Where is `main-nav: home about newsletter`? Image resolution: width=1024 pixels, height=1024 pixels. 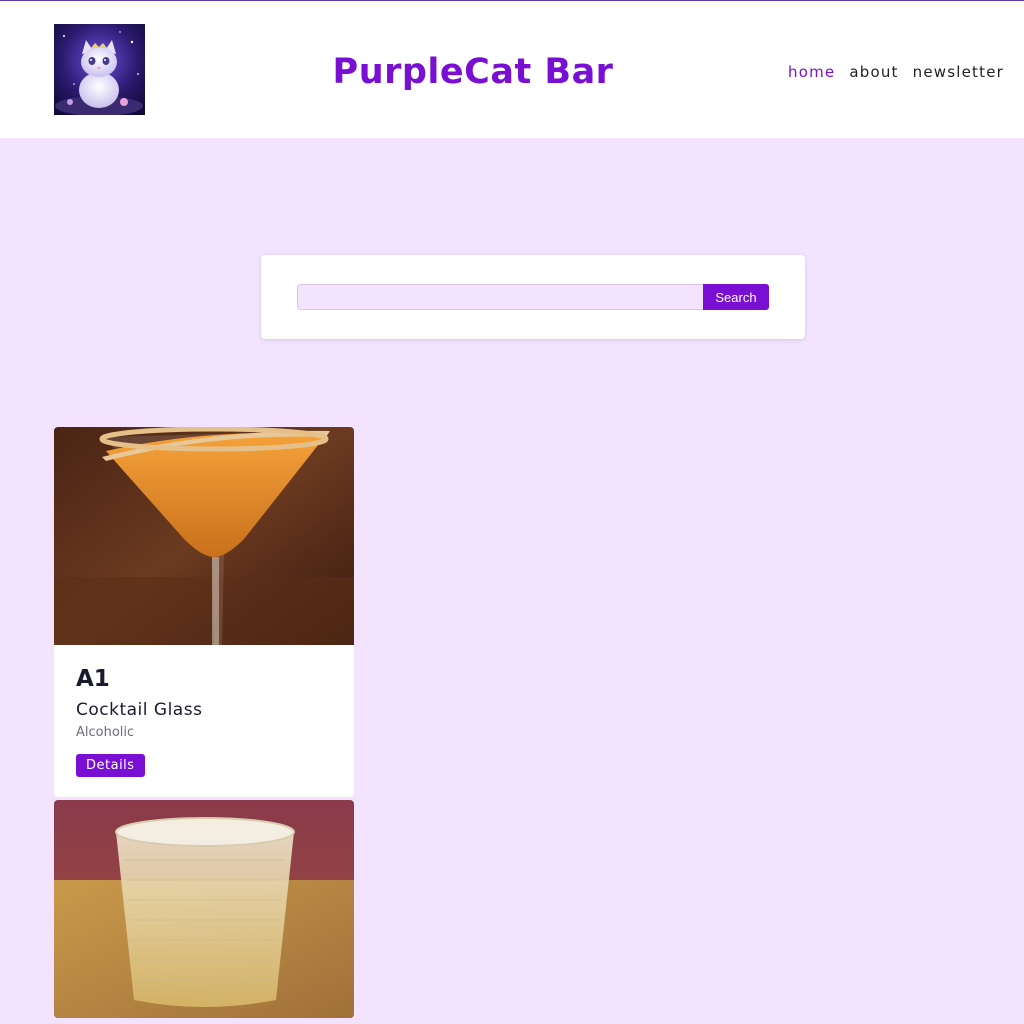
main-nav: home about newsletter is located at coordinates (896, 72).